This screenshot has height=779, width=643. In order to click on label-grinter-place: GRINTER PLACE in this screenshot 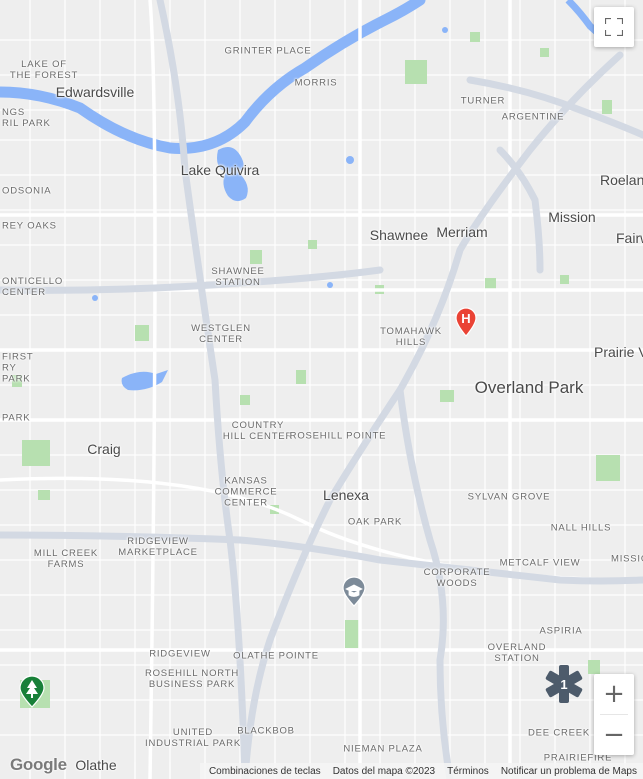, I will do `click(268, 51)`.